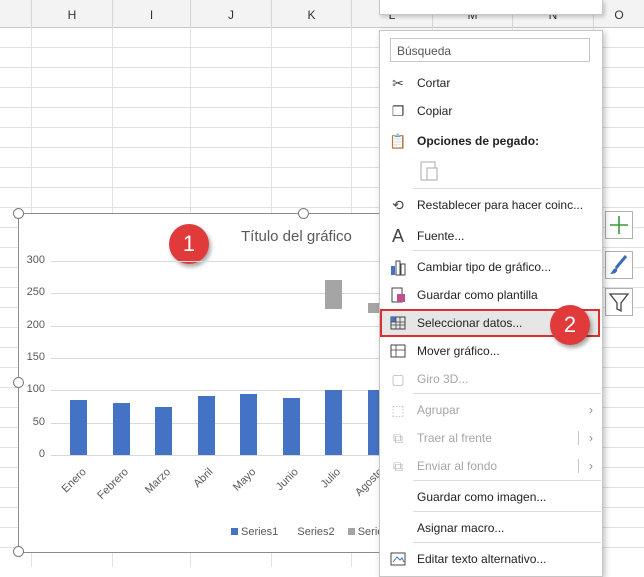  Describe the element at coordinates (254, 532) in the screenshot. I see `legend-series1: Series1` at that location.